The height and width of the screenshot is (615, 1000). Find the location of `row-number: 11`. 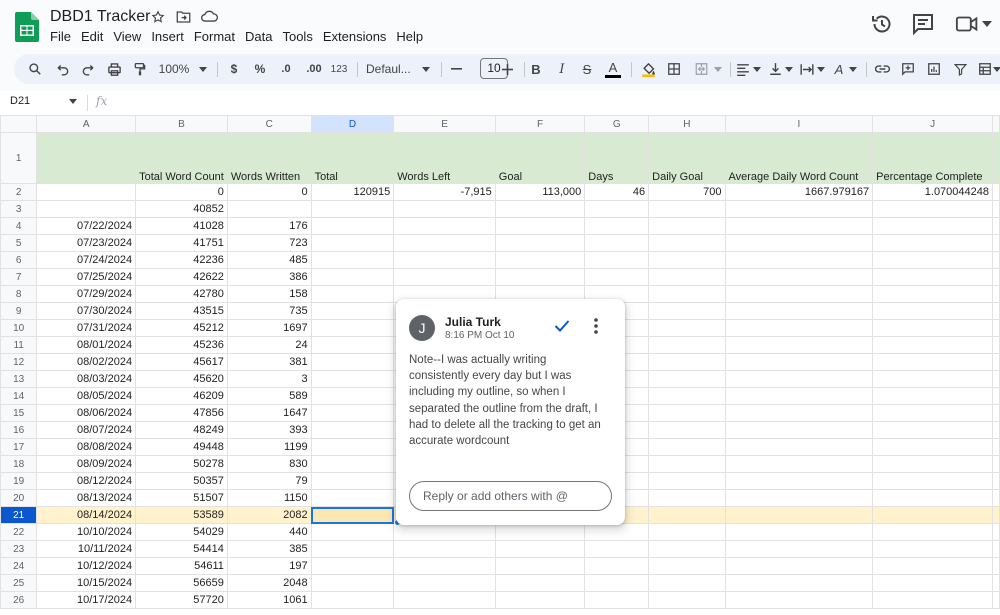

row-number: 11 is located at coordinates (19, 345).